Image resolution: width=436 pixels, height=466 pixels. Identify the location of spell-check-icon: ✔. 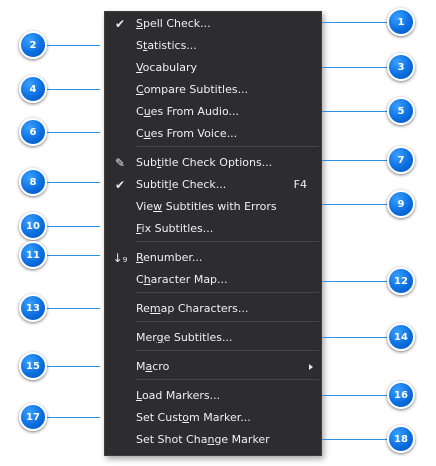
(120, 24).